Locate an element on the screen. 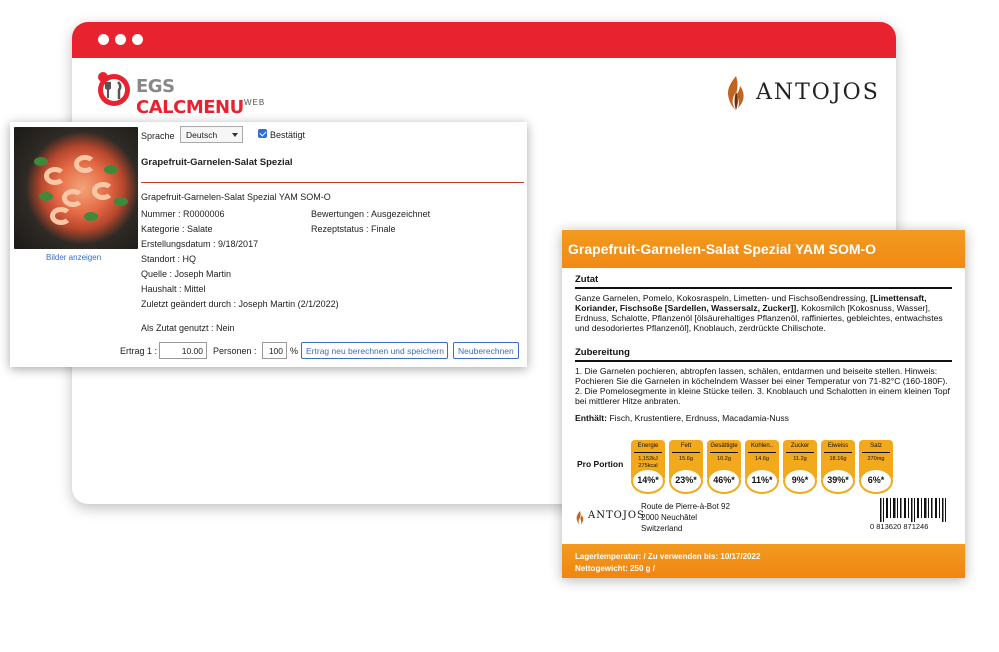 The height and width of the screenshot is (652, 999). confirmed-checkbox is located at coordinates (262, 133).